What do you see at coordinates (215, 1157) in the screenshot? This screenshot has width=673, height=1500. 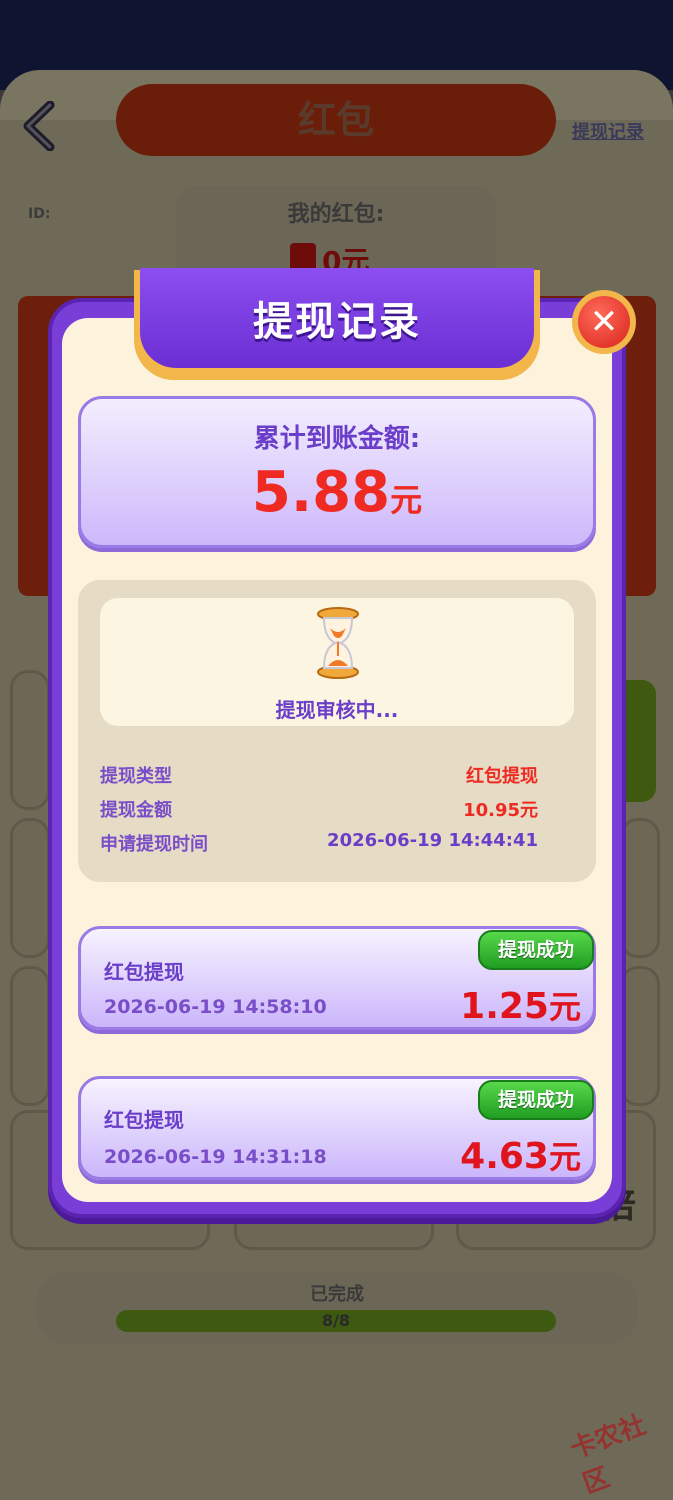 I see `record-time: 2026-06-19 14:31:18` at bounding box center [215, 1157].